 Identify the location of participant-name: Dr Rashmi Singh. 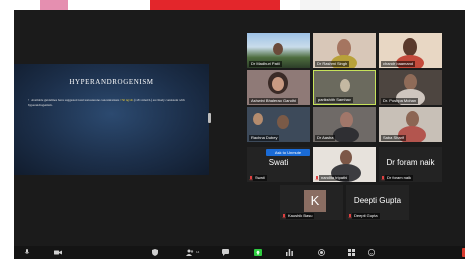
(332, 64).